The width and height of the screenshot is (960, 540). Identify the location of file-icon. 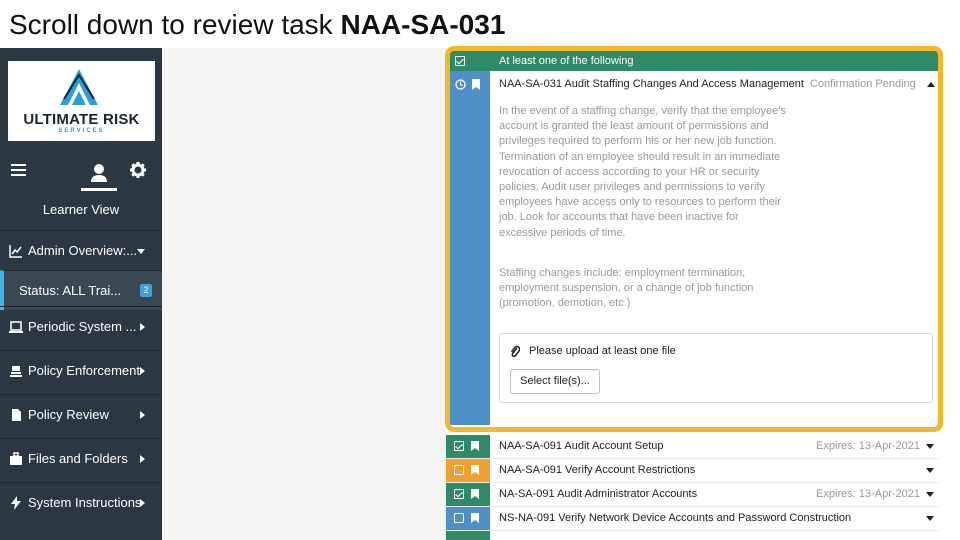
(16, 414).